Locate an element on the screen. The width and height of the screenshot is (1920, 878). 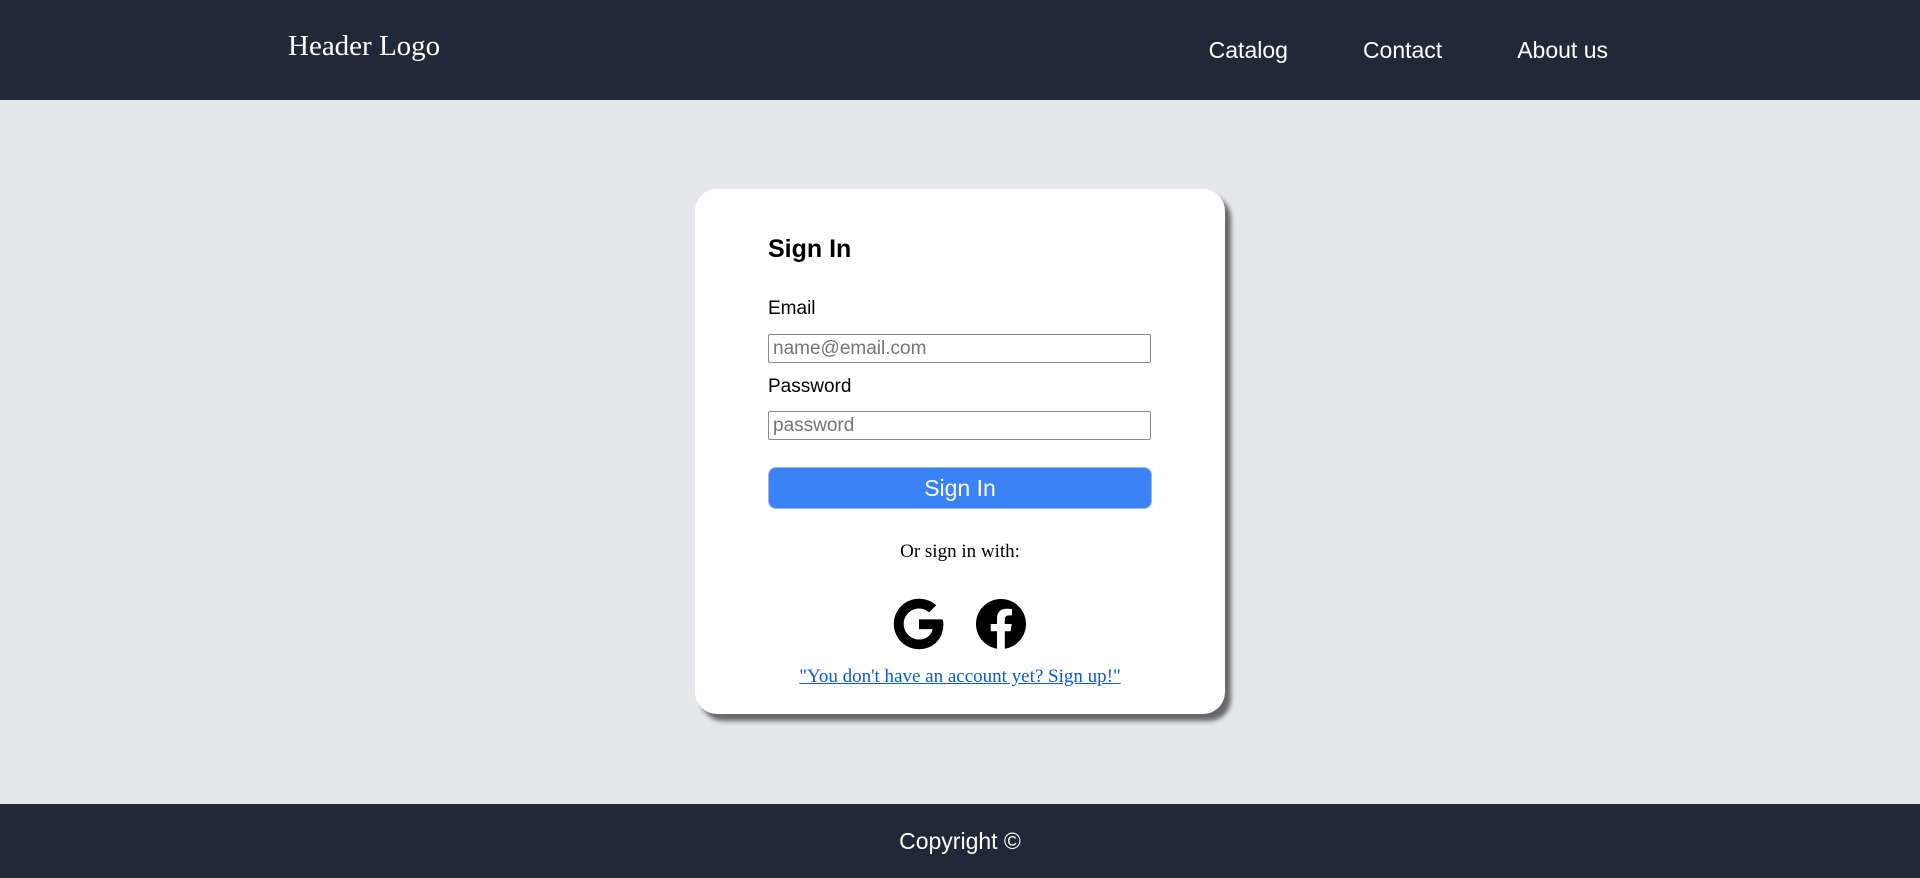
email-field is located at coordinates (959, 348).